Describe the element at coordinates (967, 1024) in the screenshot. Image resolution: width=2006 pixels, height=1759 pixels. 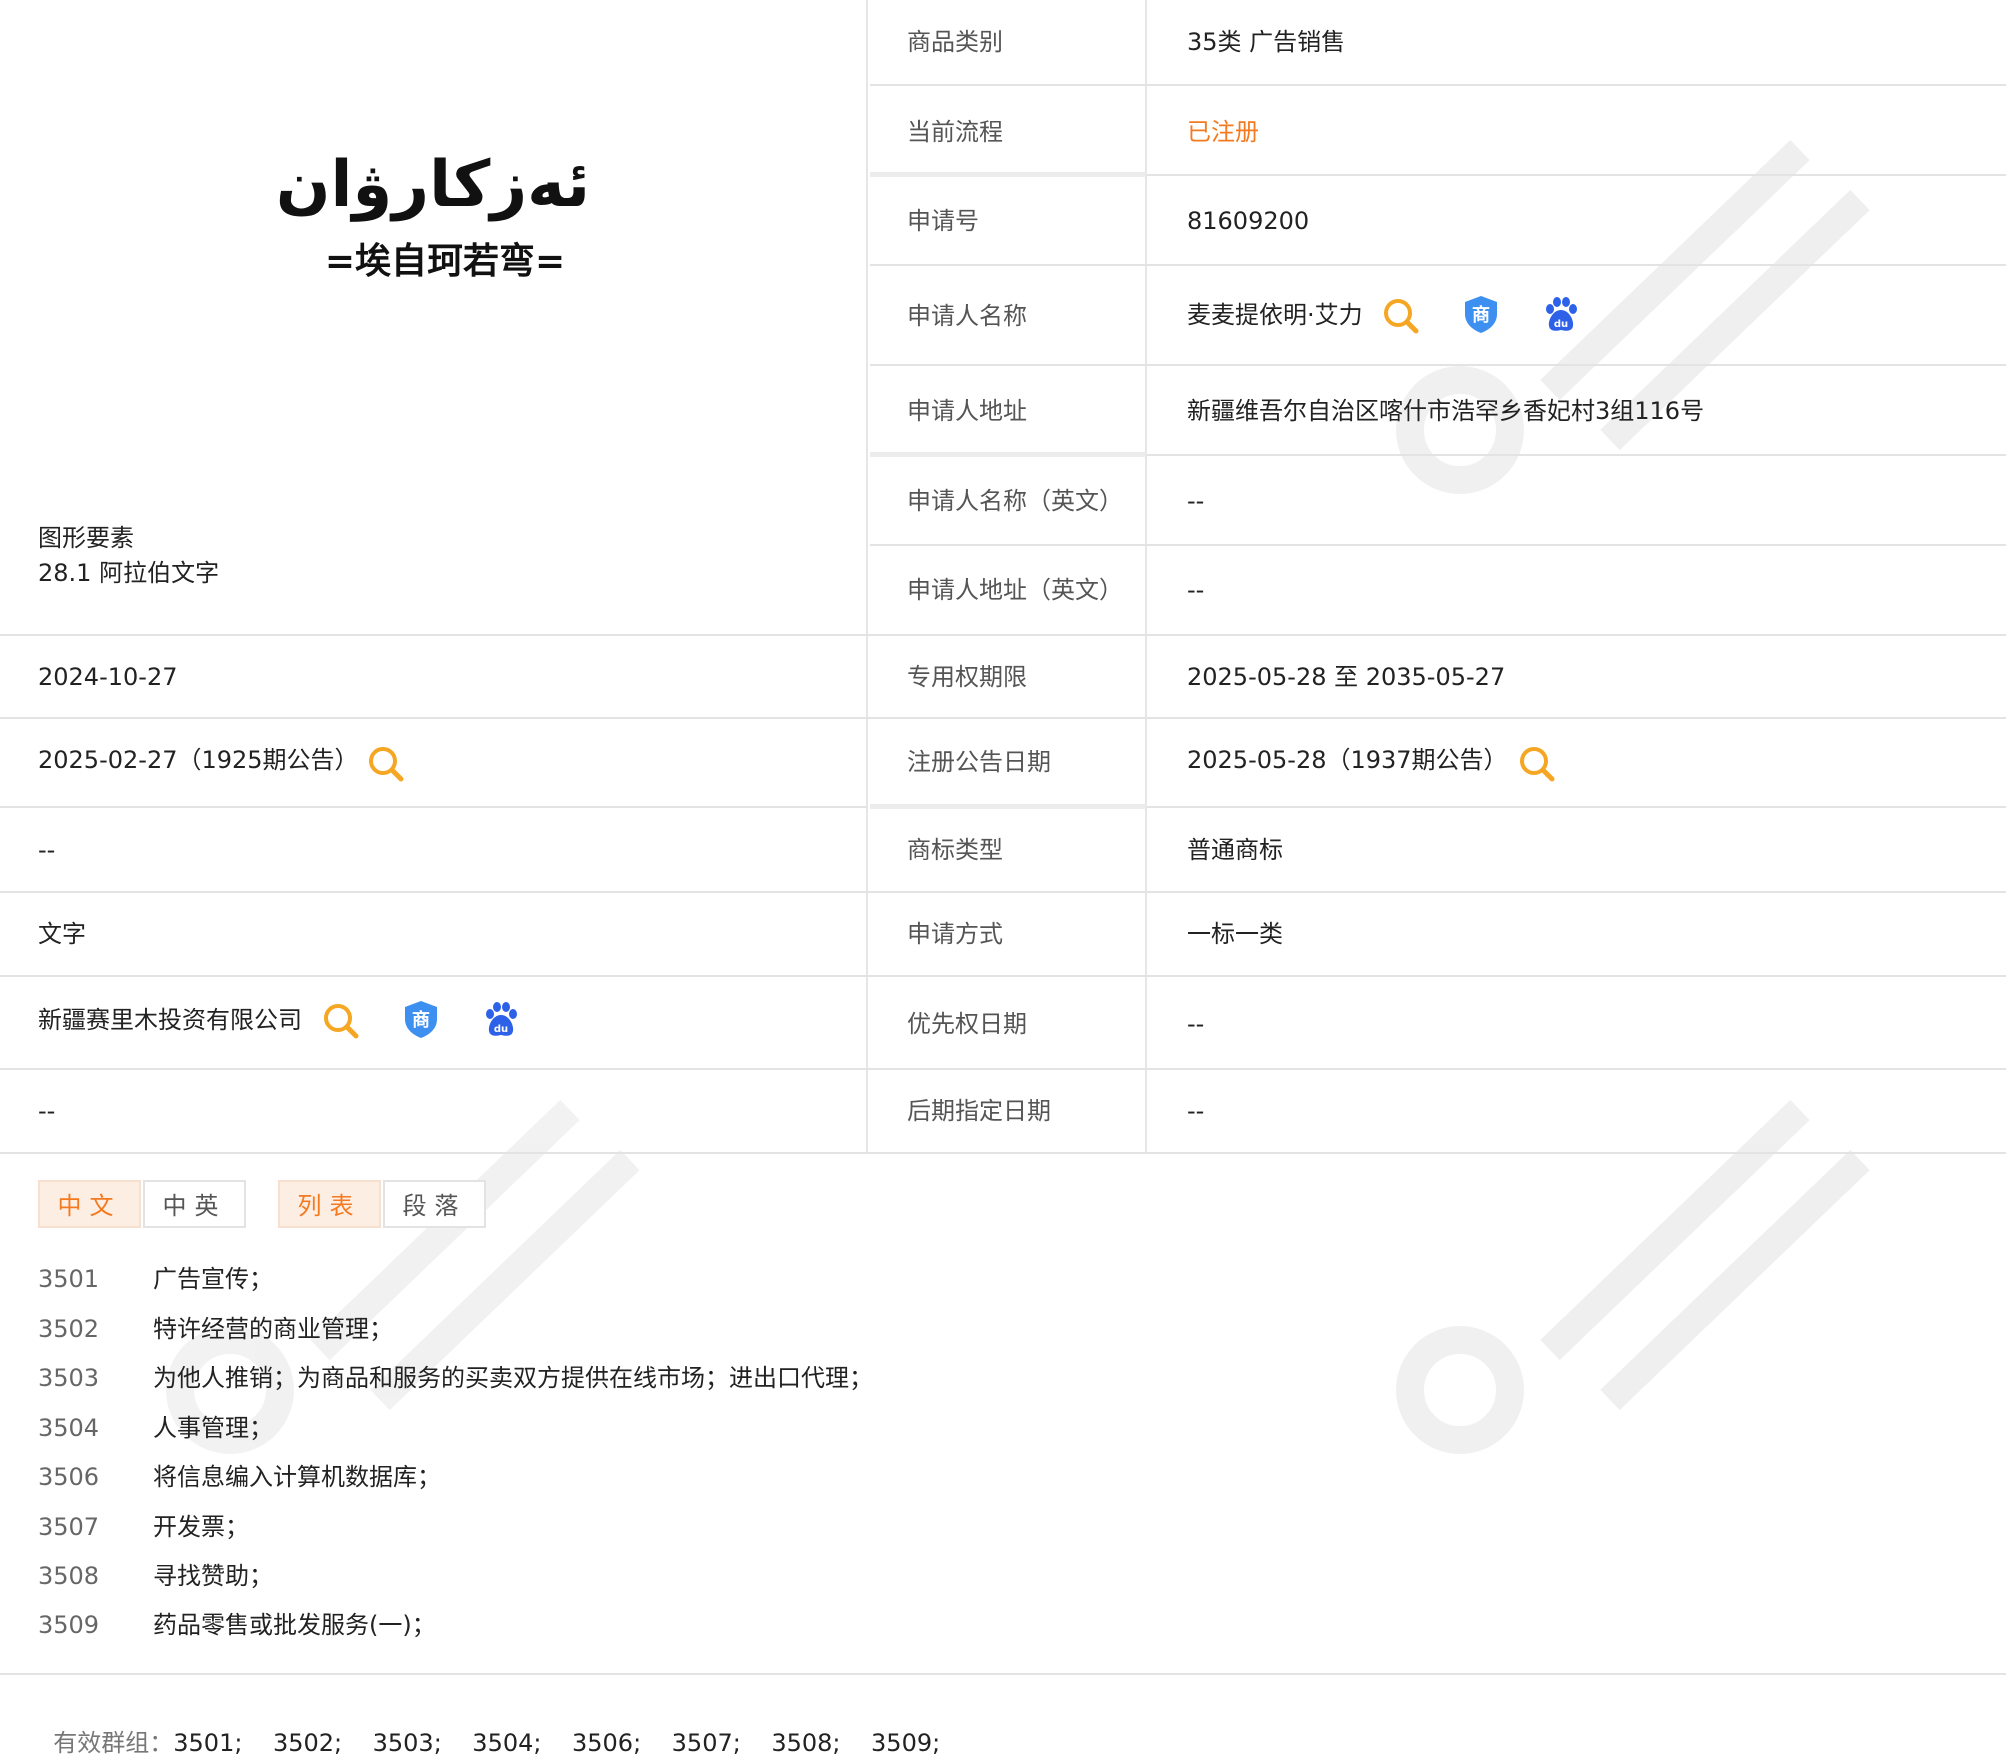
I see `label-priority-date: 优先权日期` at that location.